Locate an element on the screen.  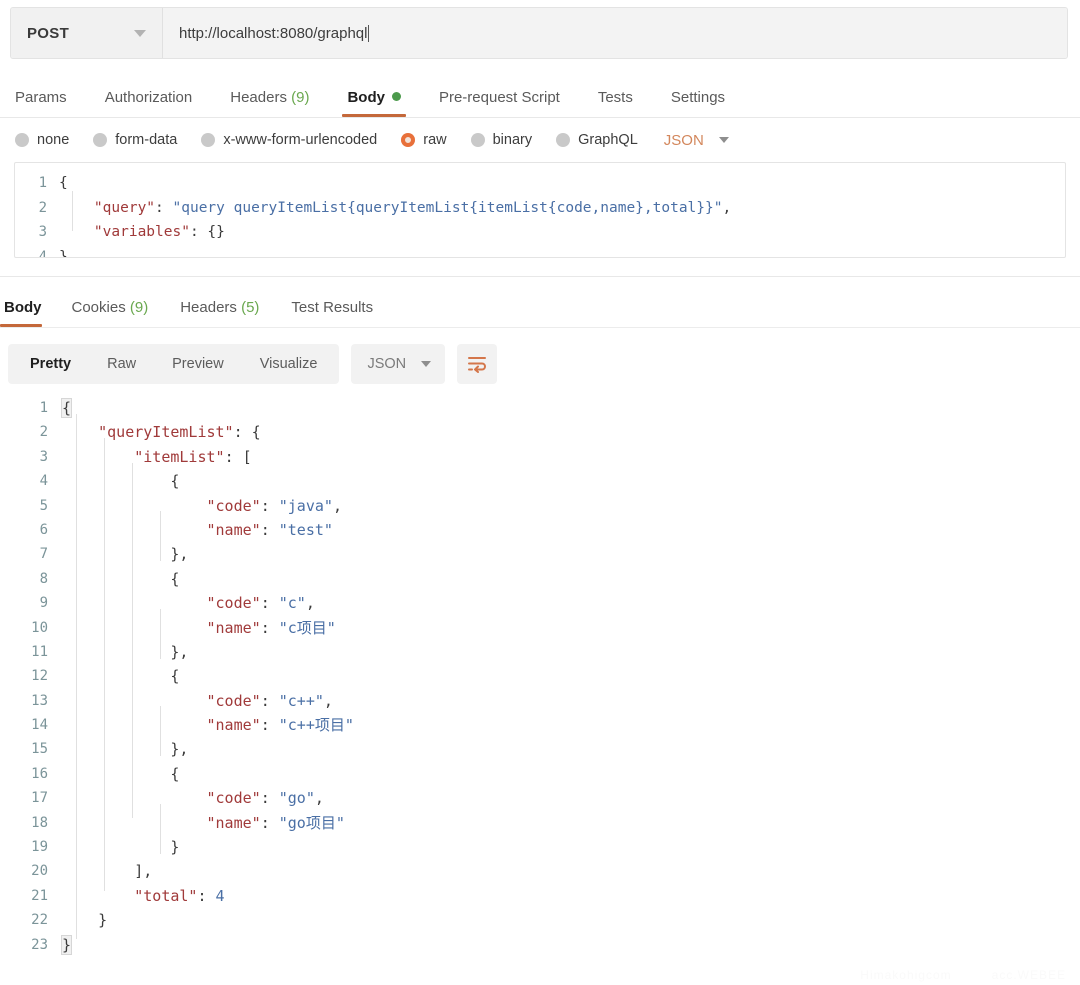
body-type-graphql: GraphQL is located at coordinates (597, 140).